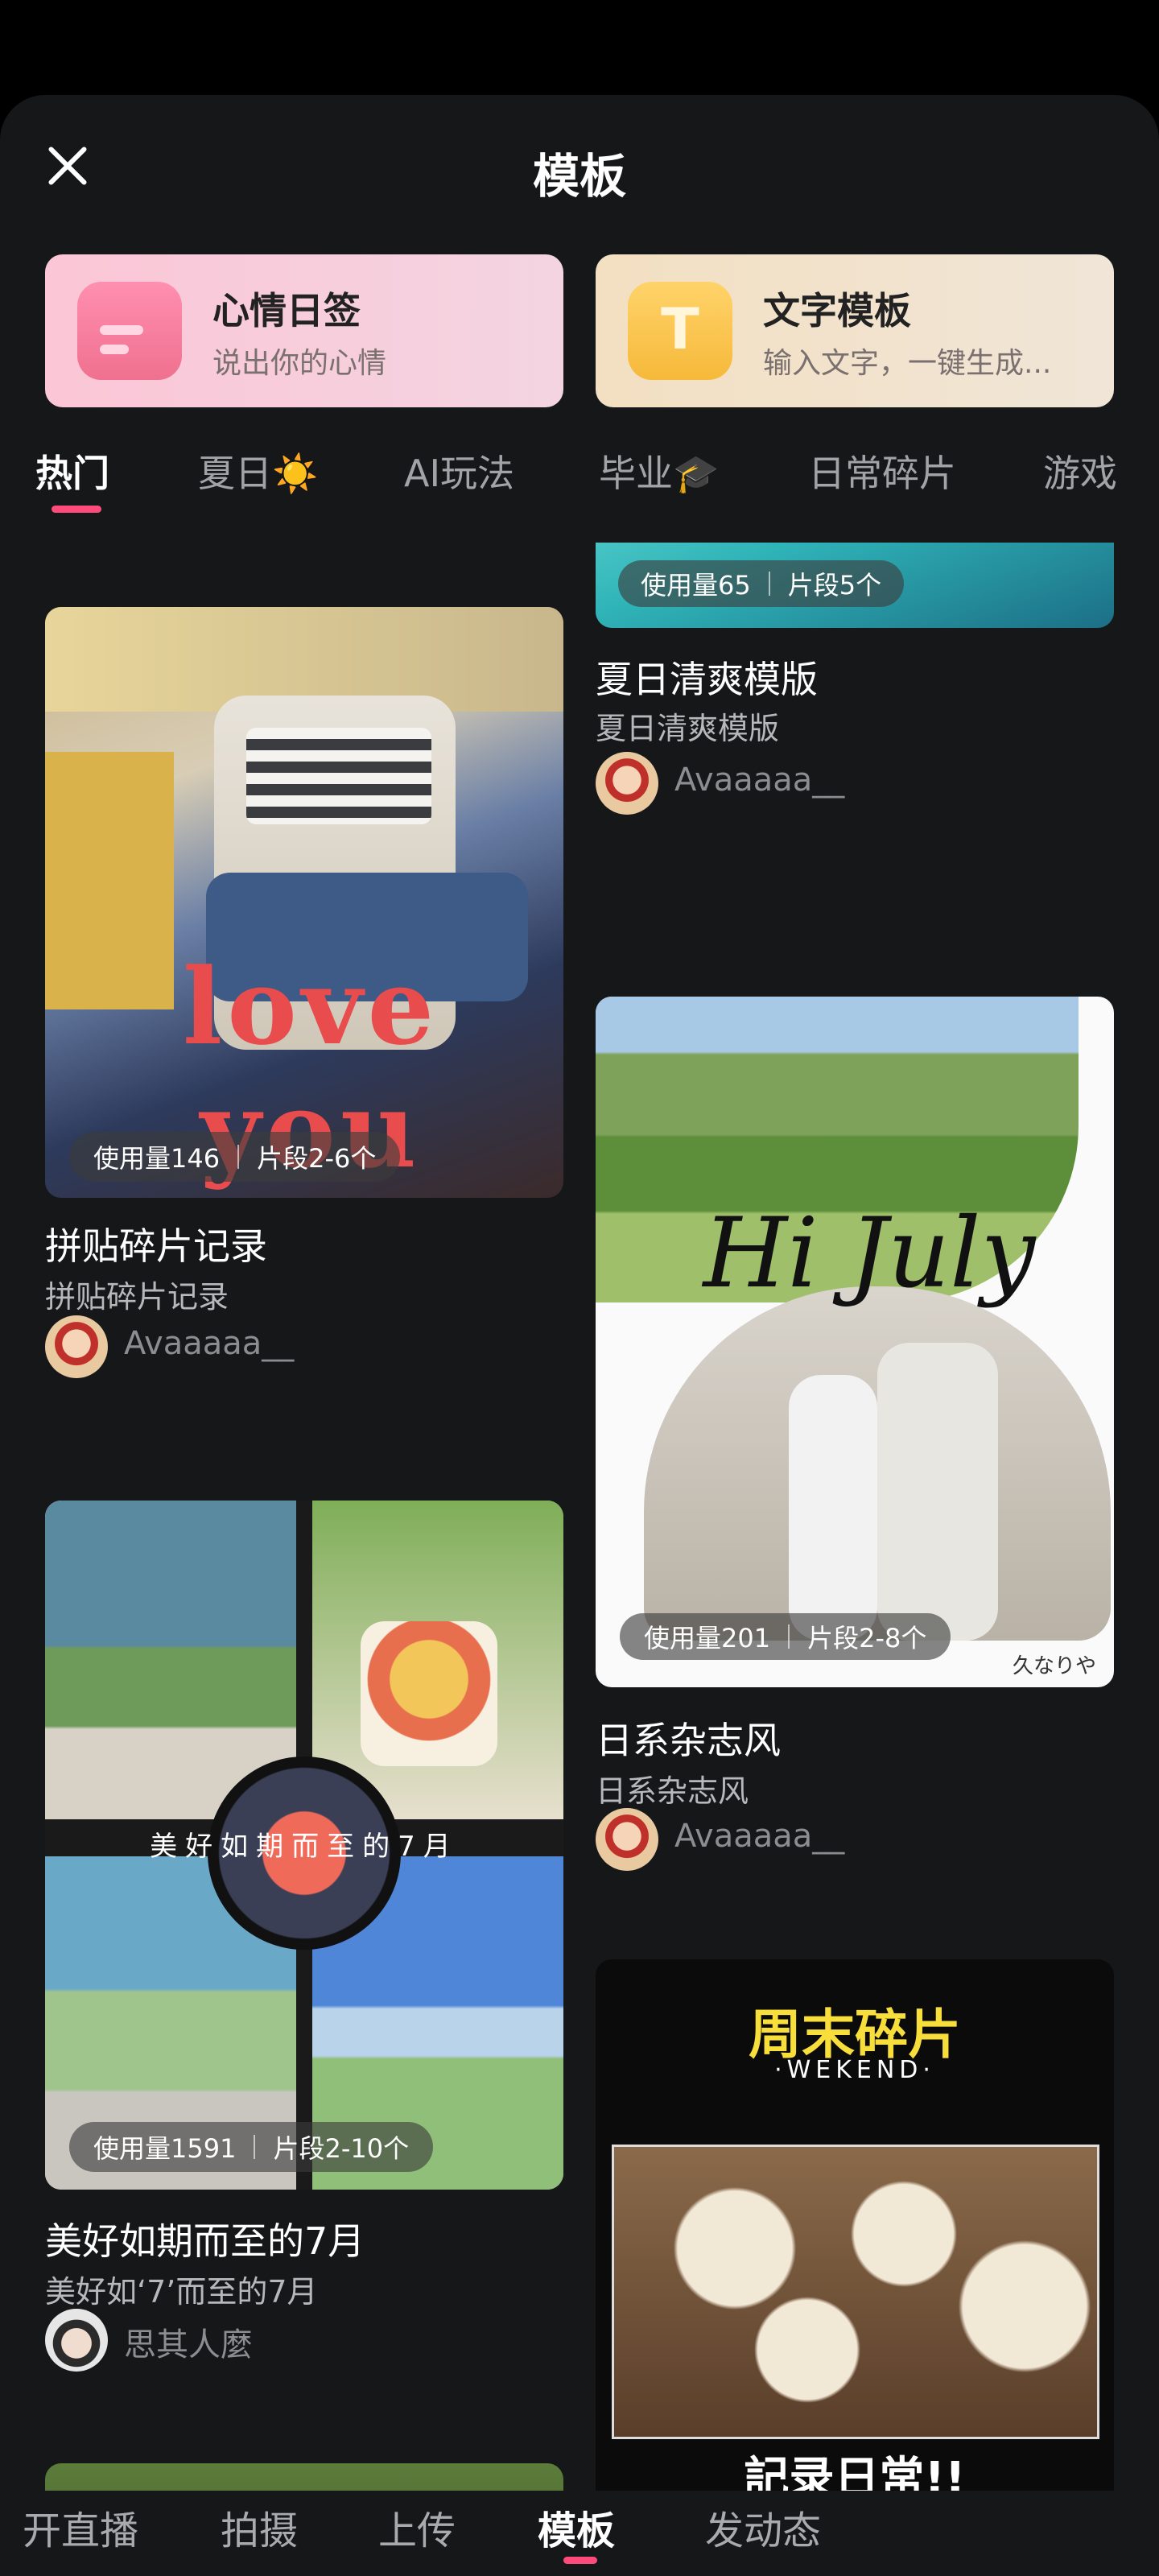  What do you see at coordinates (576, 2527) in the screenshot?
I see `nav-templates: 模板` at bounding box center [576, 2527].